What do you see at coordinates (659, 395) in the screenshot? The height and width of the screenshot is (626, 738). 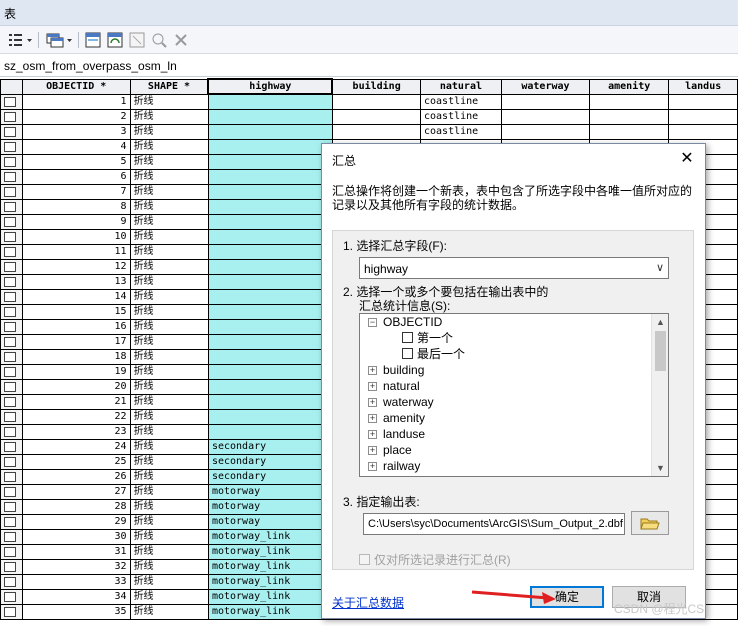 I see `tree-scrollbar: ▲ ▼` at bounding box center [659, 395].